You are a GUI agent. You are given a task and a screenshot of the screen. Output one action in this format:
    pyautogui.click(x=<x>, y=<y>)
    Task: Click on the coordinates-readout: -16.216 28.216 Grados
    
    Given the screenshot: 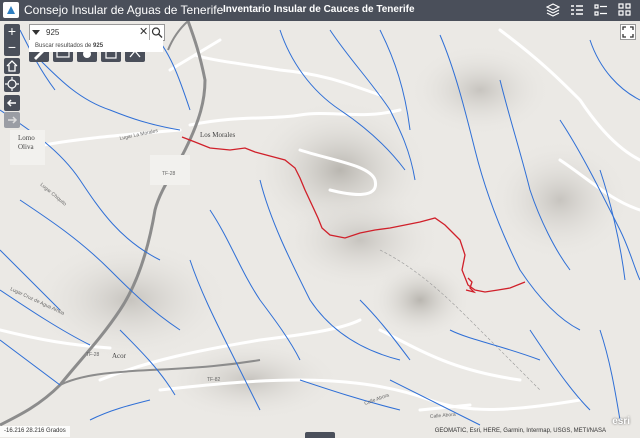 What is the action you would take?
    pyautogui.click(x=35, y=431)
    